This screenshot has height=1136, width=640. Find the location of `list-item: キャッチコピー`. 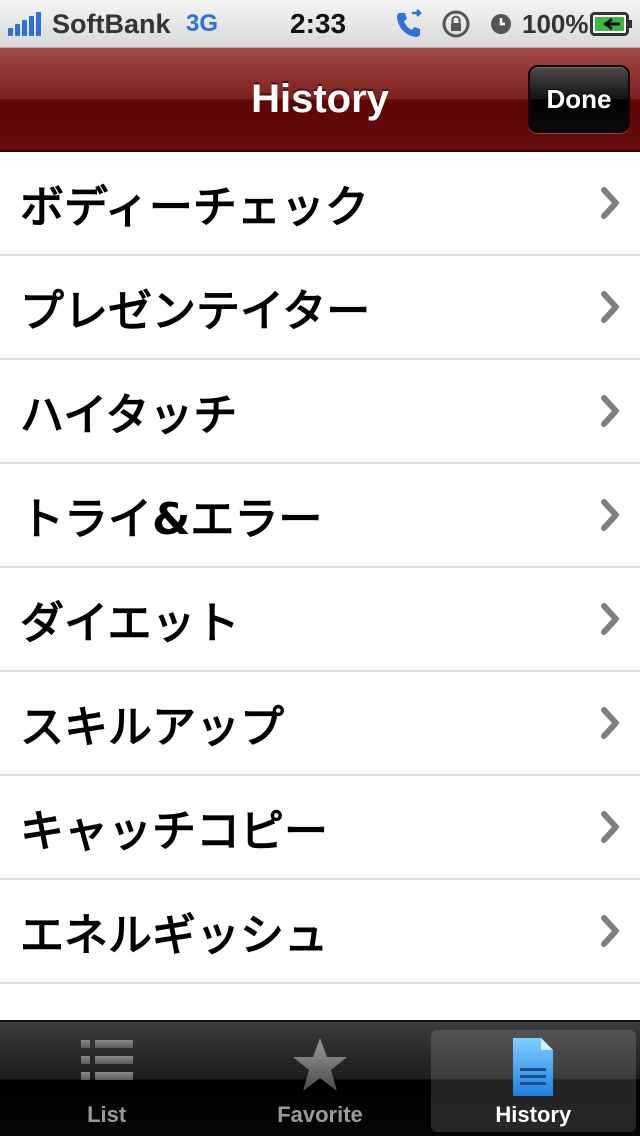

list-item: キャッチコピー is located at coordinates (320, 828).